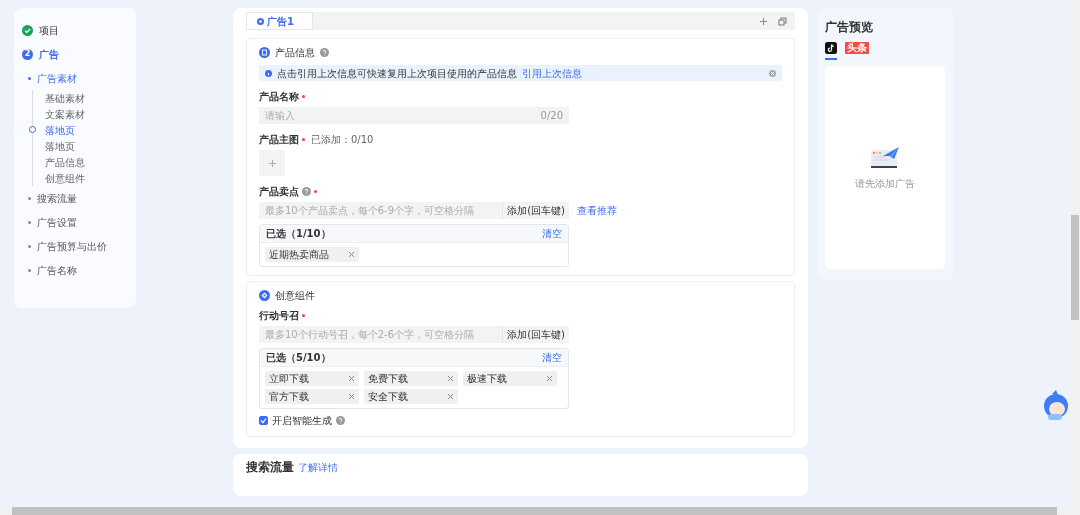 The height and width of the screenshot is (515, 1080). Describe the element at coordinates (295, 53) in the screenshot. I see `section-title: 产品信息` at that location.